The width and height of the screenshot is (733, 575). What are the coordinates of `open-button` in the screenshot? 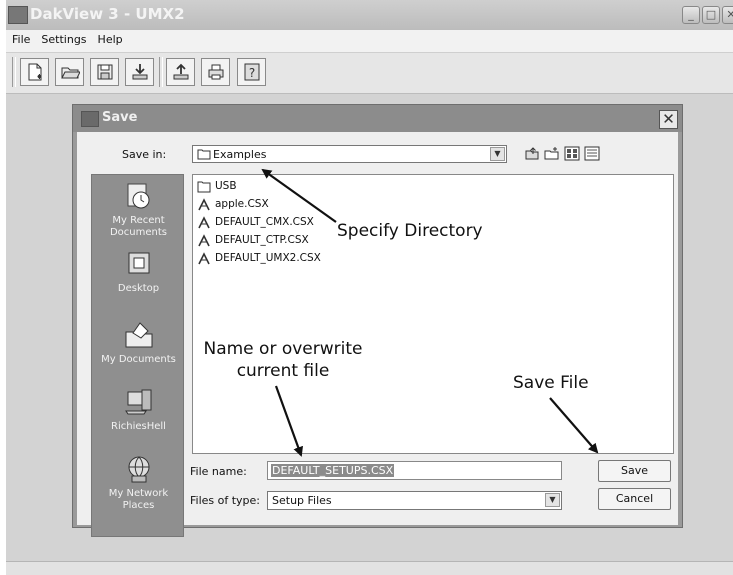 It's located at (69, 72).